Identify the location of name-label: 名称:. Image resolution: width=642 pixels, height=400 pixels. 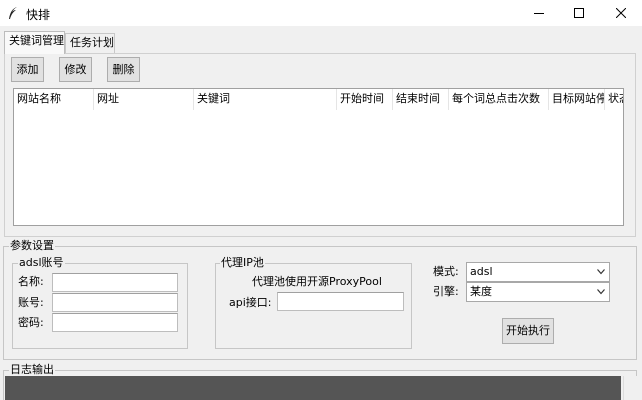
(31, 281).